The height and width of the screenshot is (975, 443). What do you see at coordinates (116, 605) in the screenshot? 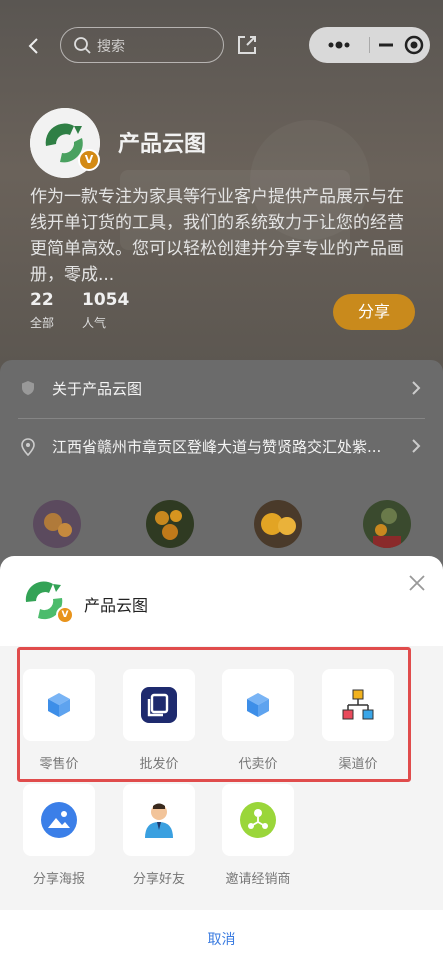
I see `sheet-title: 产品云图` at bounding box center [116, 605].